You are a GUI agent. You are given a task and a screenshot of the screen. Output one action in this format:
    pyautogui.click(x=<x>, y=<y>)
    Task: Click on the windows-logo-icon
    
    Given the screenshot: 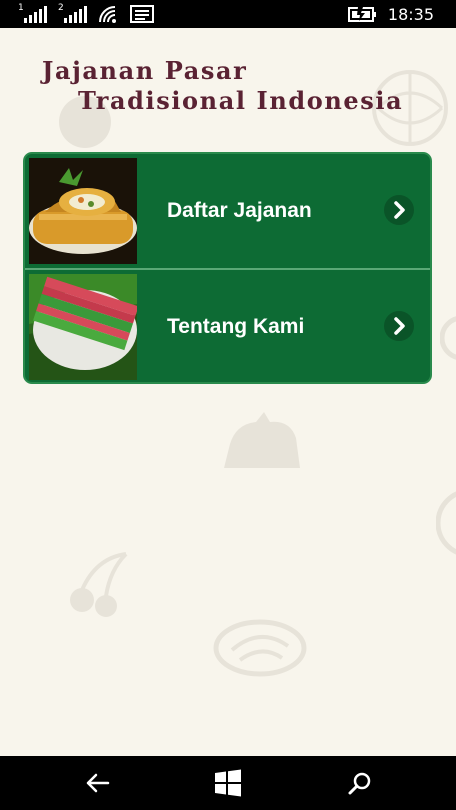 What is the action you would take?
    pyautogui.click(x=228, y=783)
    